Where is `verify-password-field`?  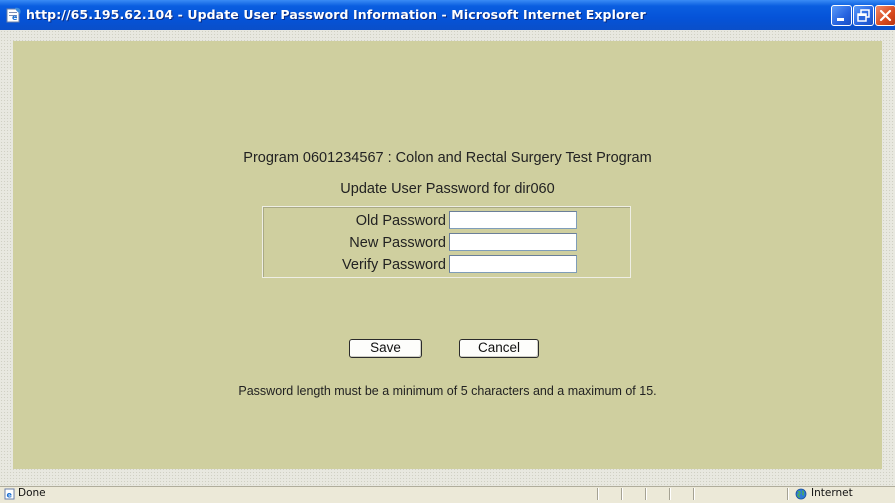
verify-password-field is located at coordinates (513, 264).